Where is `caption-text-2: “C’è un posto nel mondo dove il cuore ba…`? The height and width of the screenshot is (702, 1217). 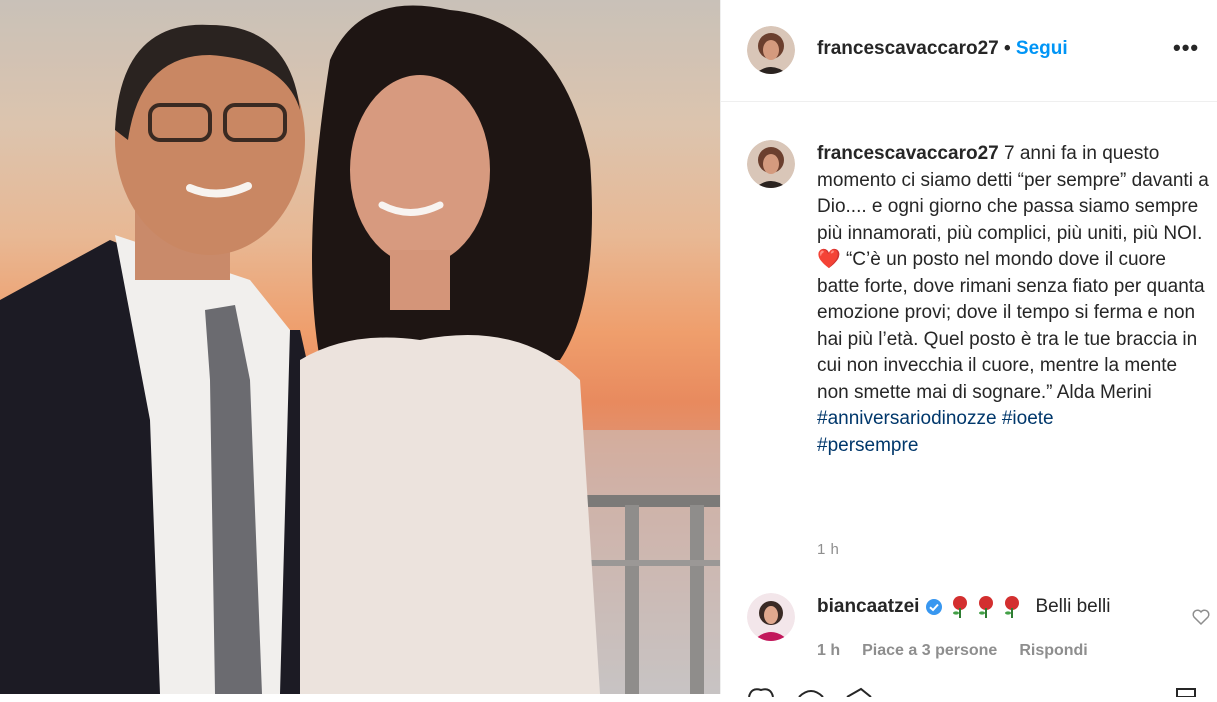
caption-text-2: “C’è un posto nel mondo dove il cuore ba… is located at coordinates (1011, 326).